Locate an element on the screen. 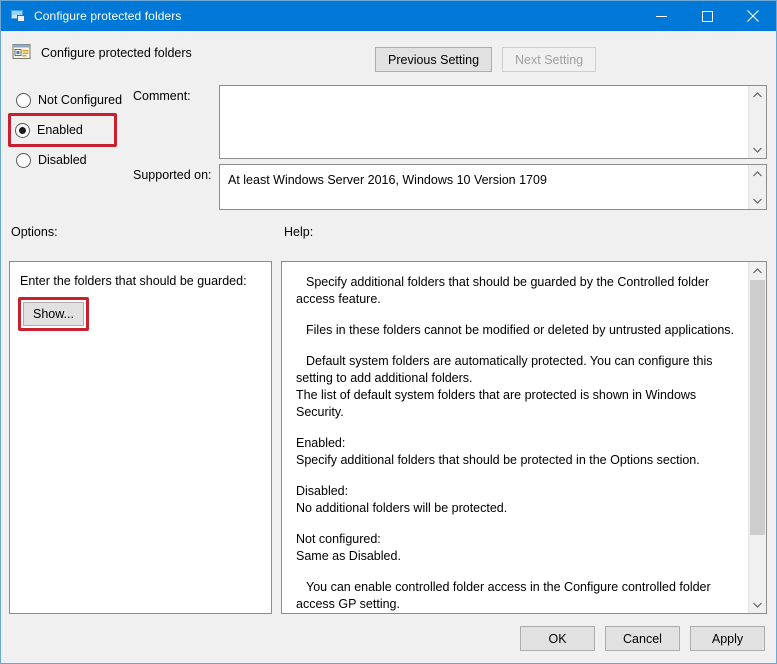 The width and height of the screenshot is (777, 664). supported-on-scrollbar is located at coordinates (757, 187).